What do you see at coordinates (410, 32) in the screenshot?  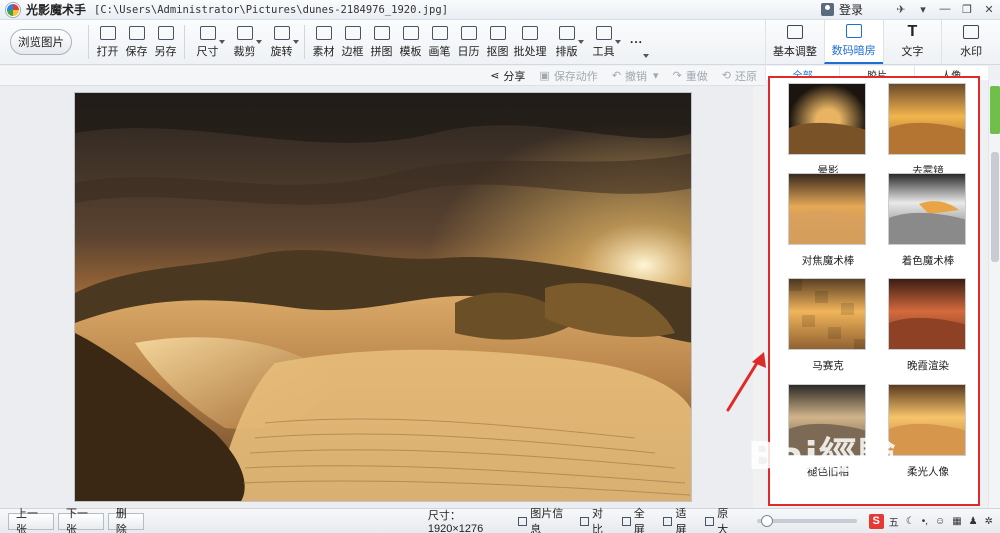 I see `template-icon` at bounding box center [410, 32].